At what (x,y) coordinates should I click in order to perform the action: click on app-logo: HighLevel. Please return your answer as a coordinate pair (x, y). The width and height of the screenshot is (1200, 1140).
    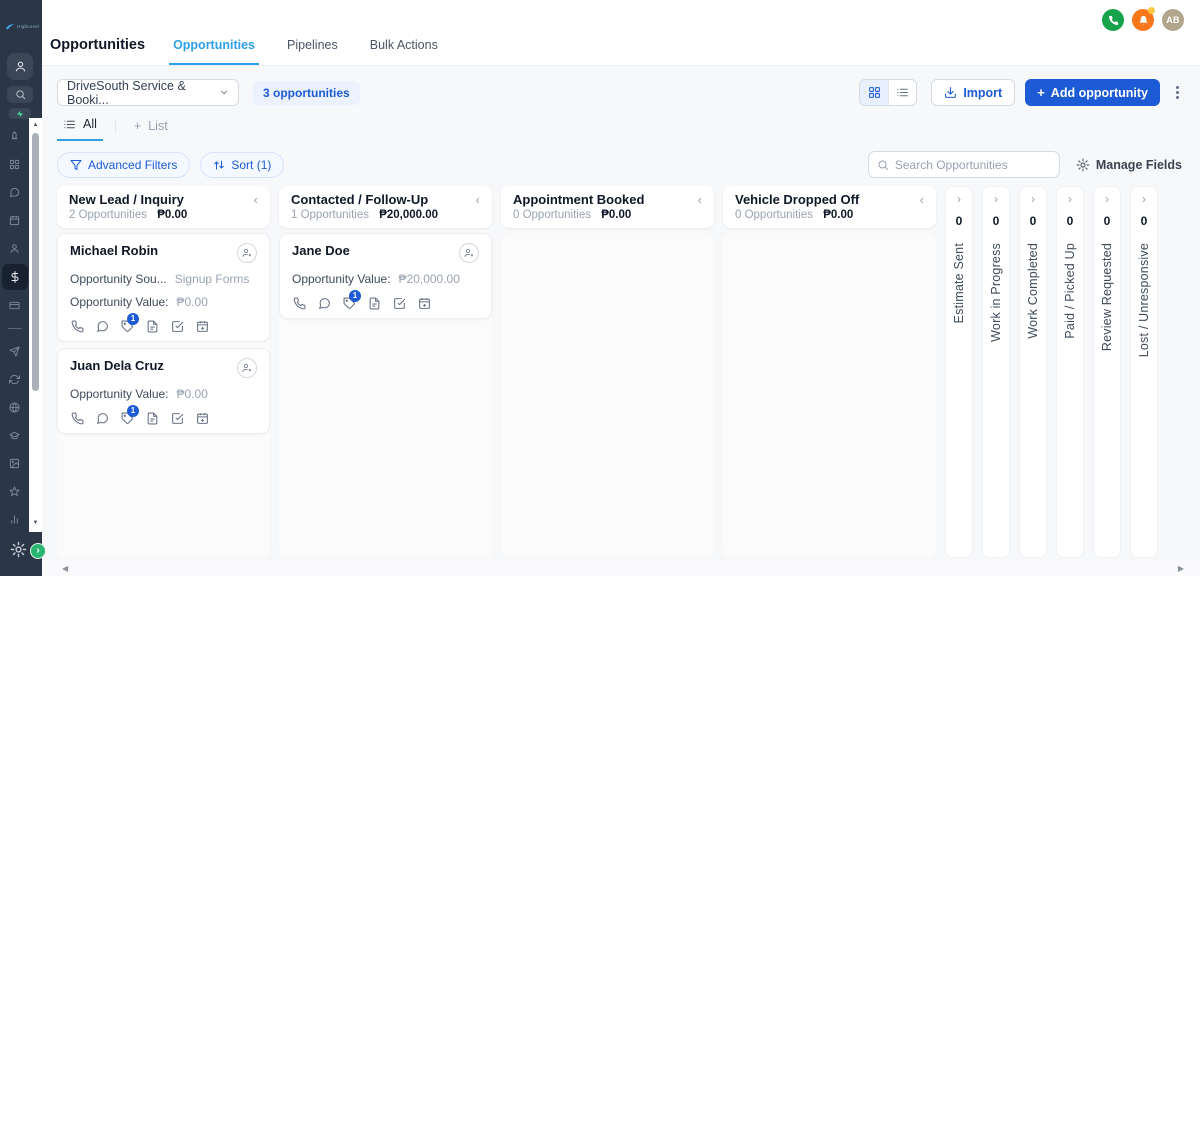
    Looking at the image, I should click on (22, 26).